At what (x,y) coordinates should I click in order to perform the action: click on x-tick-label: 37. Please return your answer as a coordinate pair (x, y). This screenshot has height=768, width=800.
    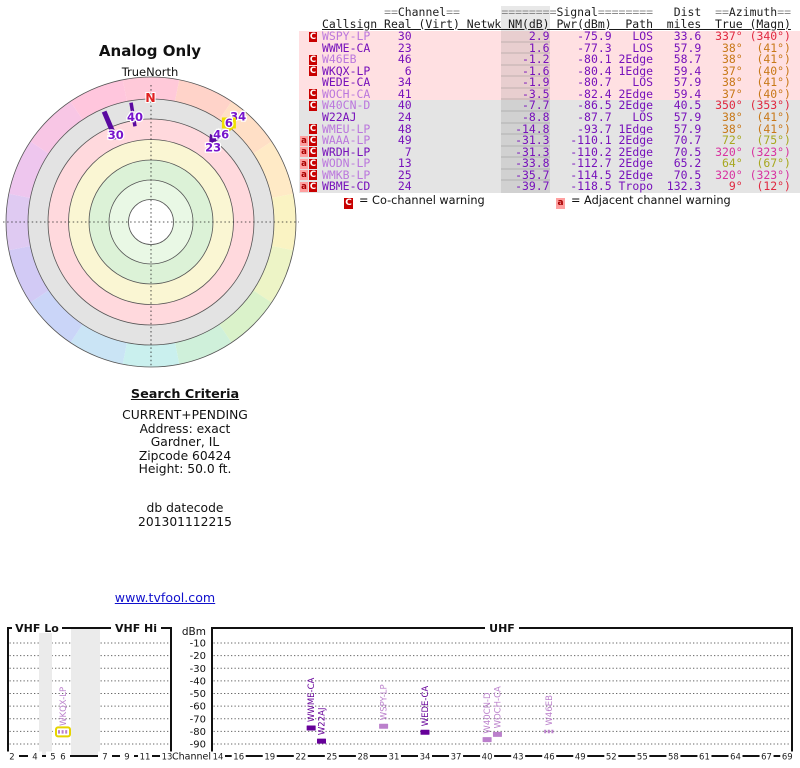
    Looking at the image, I should click on (456, 758).